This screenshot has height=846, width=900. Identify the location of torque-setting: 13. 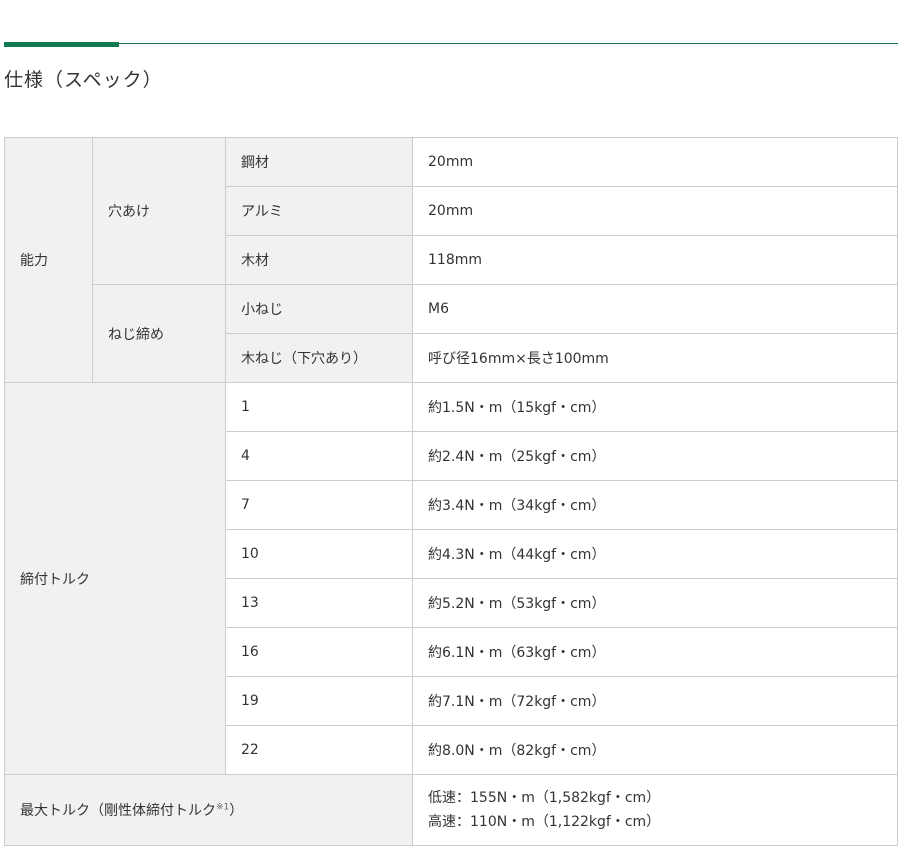
(319, 603).